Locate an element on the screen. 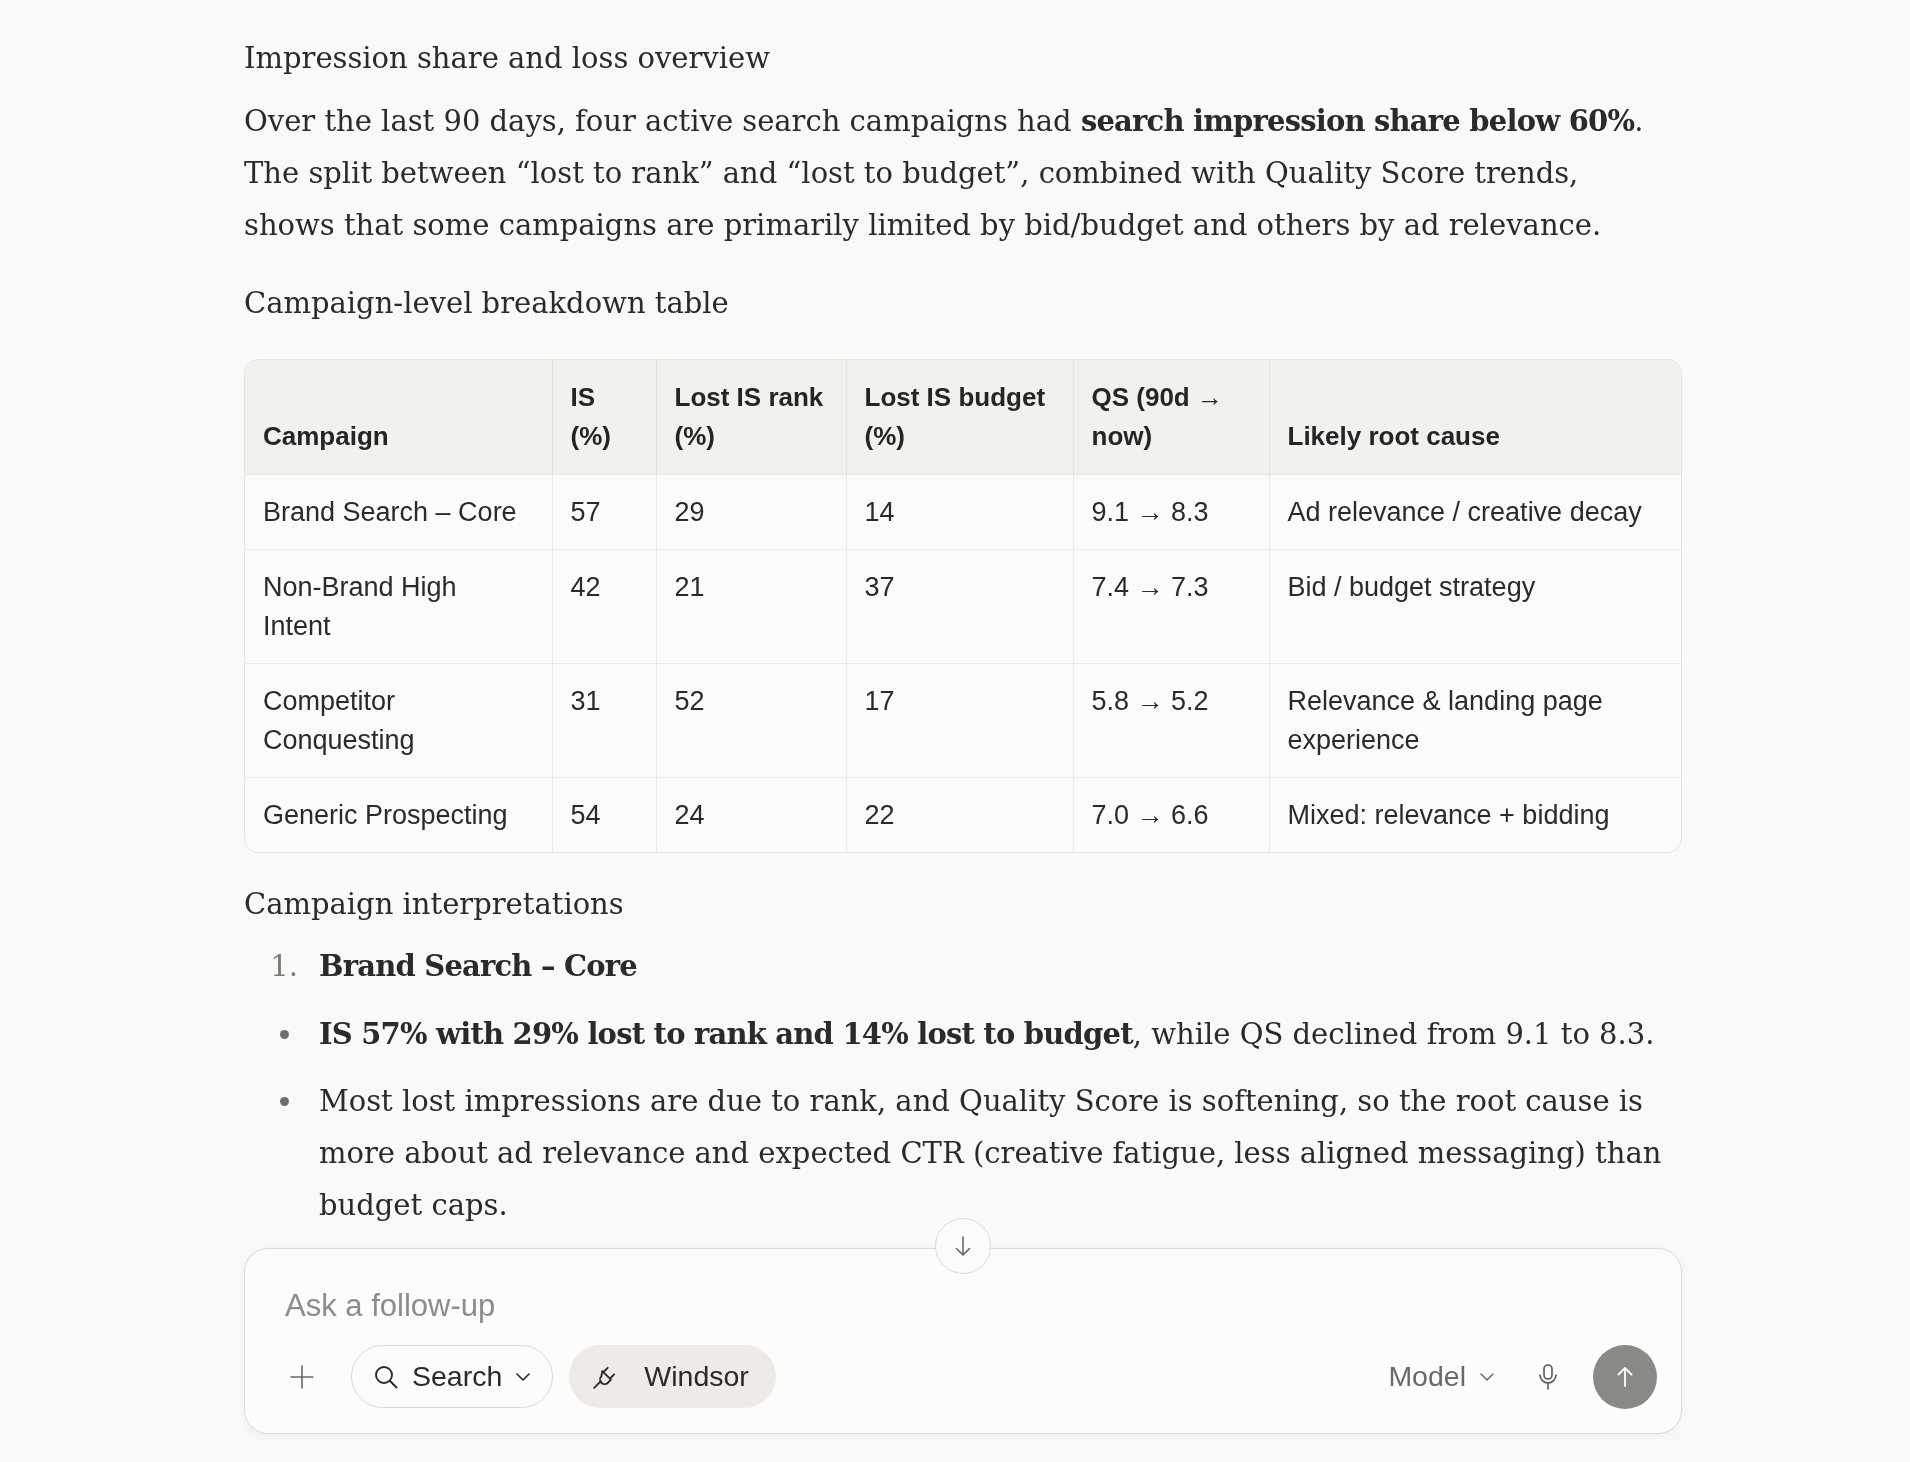 Image resolution: width=1910 pixels, height=1462 pixels. table-cell: 7.0 → 6.6 is located at coordinates (1171, 814).